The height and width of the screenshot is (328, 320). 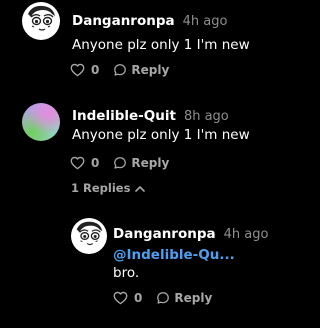 I want to click on comment-header: Indelible-Quit 8h ago, so click(x=150, y=116).